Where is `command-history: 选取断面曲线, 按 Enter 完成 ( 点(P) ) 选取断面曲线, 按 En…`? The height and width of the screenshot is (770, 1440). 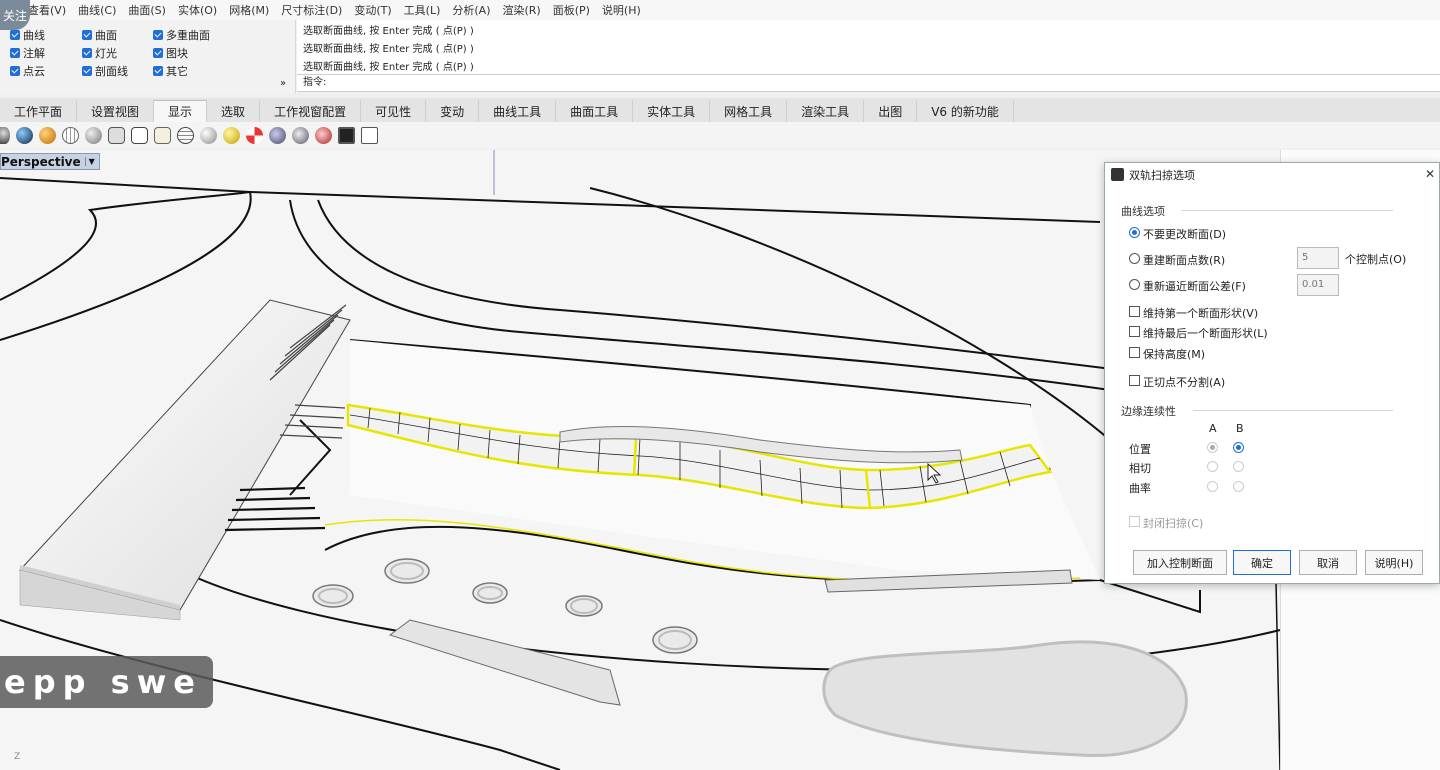 command-history: 选取断面曲线, 按 Enter 完成 ( 点(P) ) 选取断面曲线, 按 En… is located at coordinates (868, 47).